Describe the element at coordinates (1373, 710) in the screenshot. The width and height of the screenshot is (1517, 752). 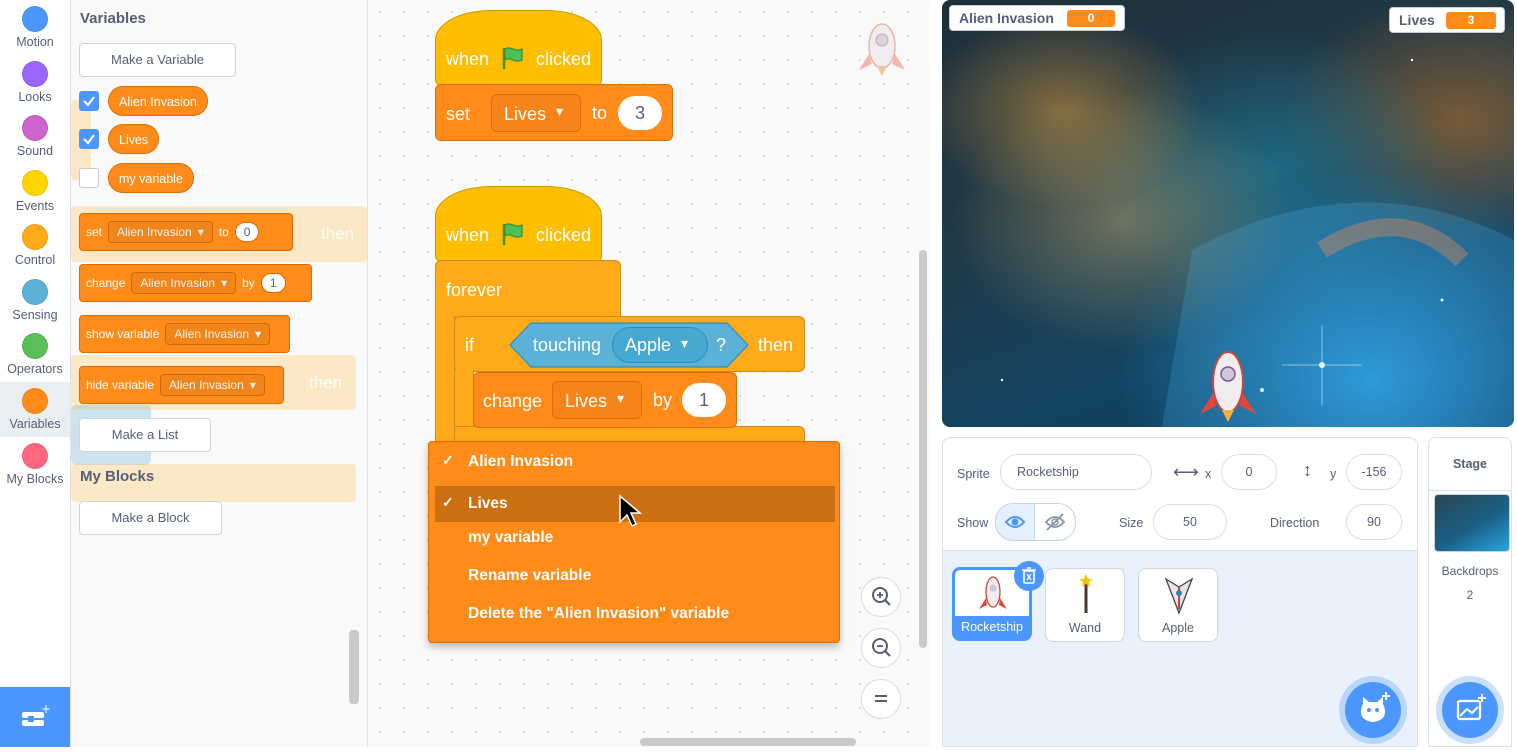
I see `choose-sprite-button` at that location.